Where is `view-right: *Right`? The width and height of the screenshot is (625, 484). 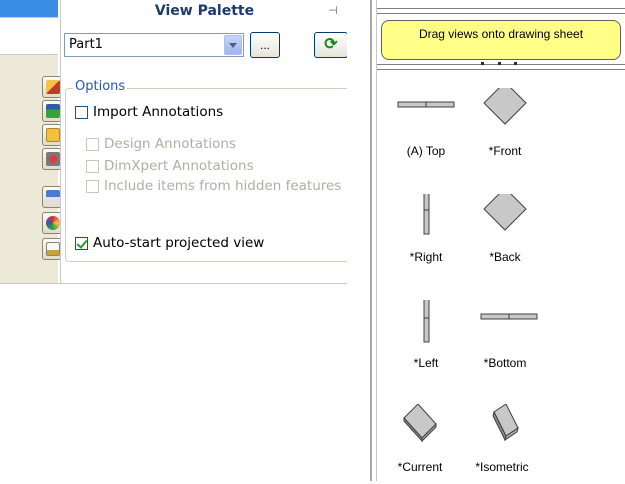 view-right: *Right is located at coordinates (426, 234).